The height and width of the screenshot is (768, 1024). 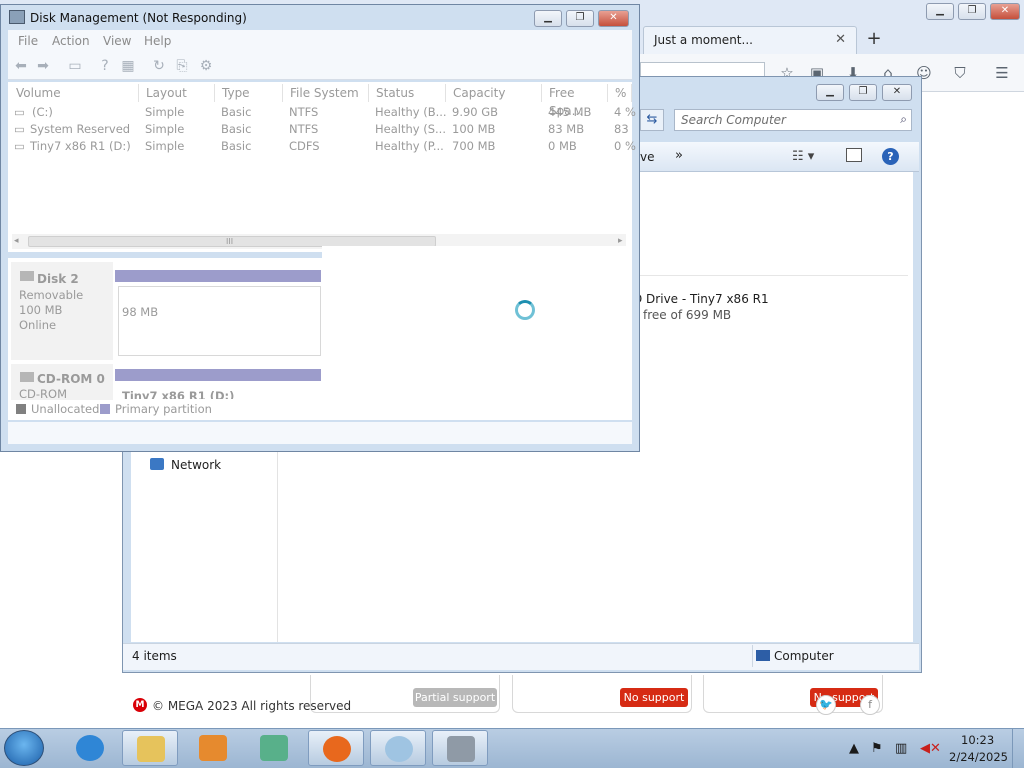 I want to click on taskbar-internet-explorer, so click(x=92, y=748).